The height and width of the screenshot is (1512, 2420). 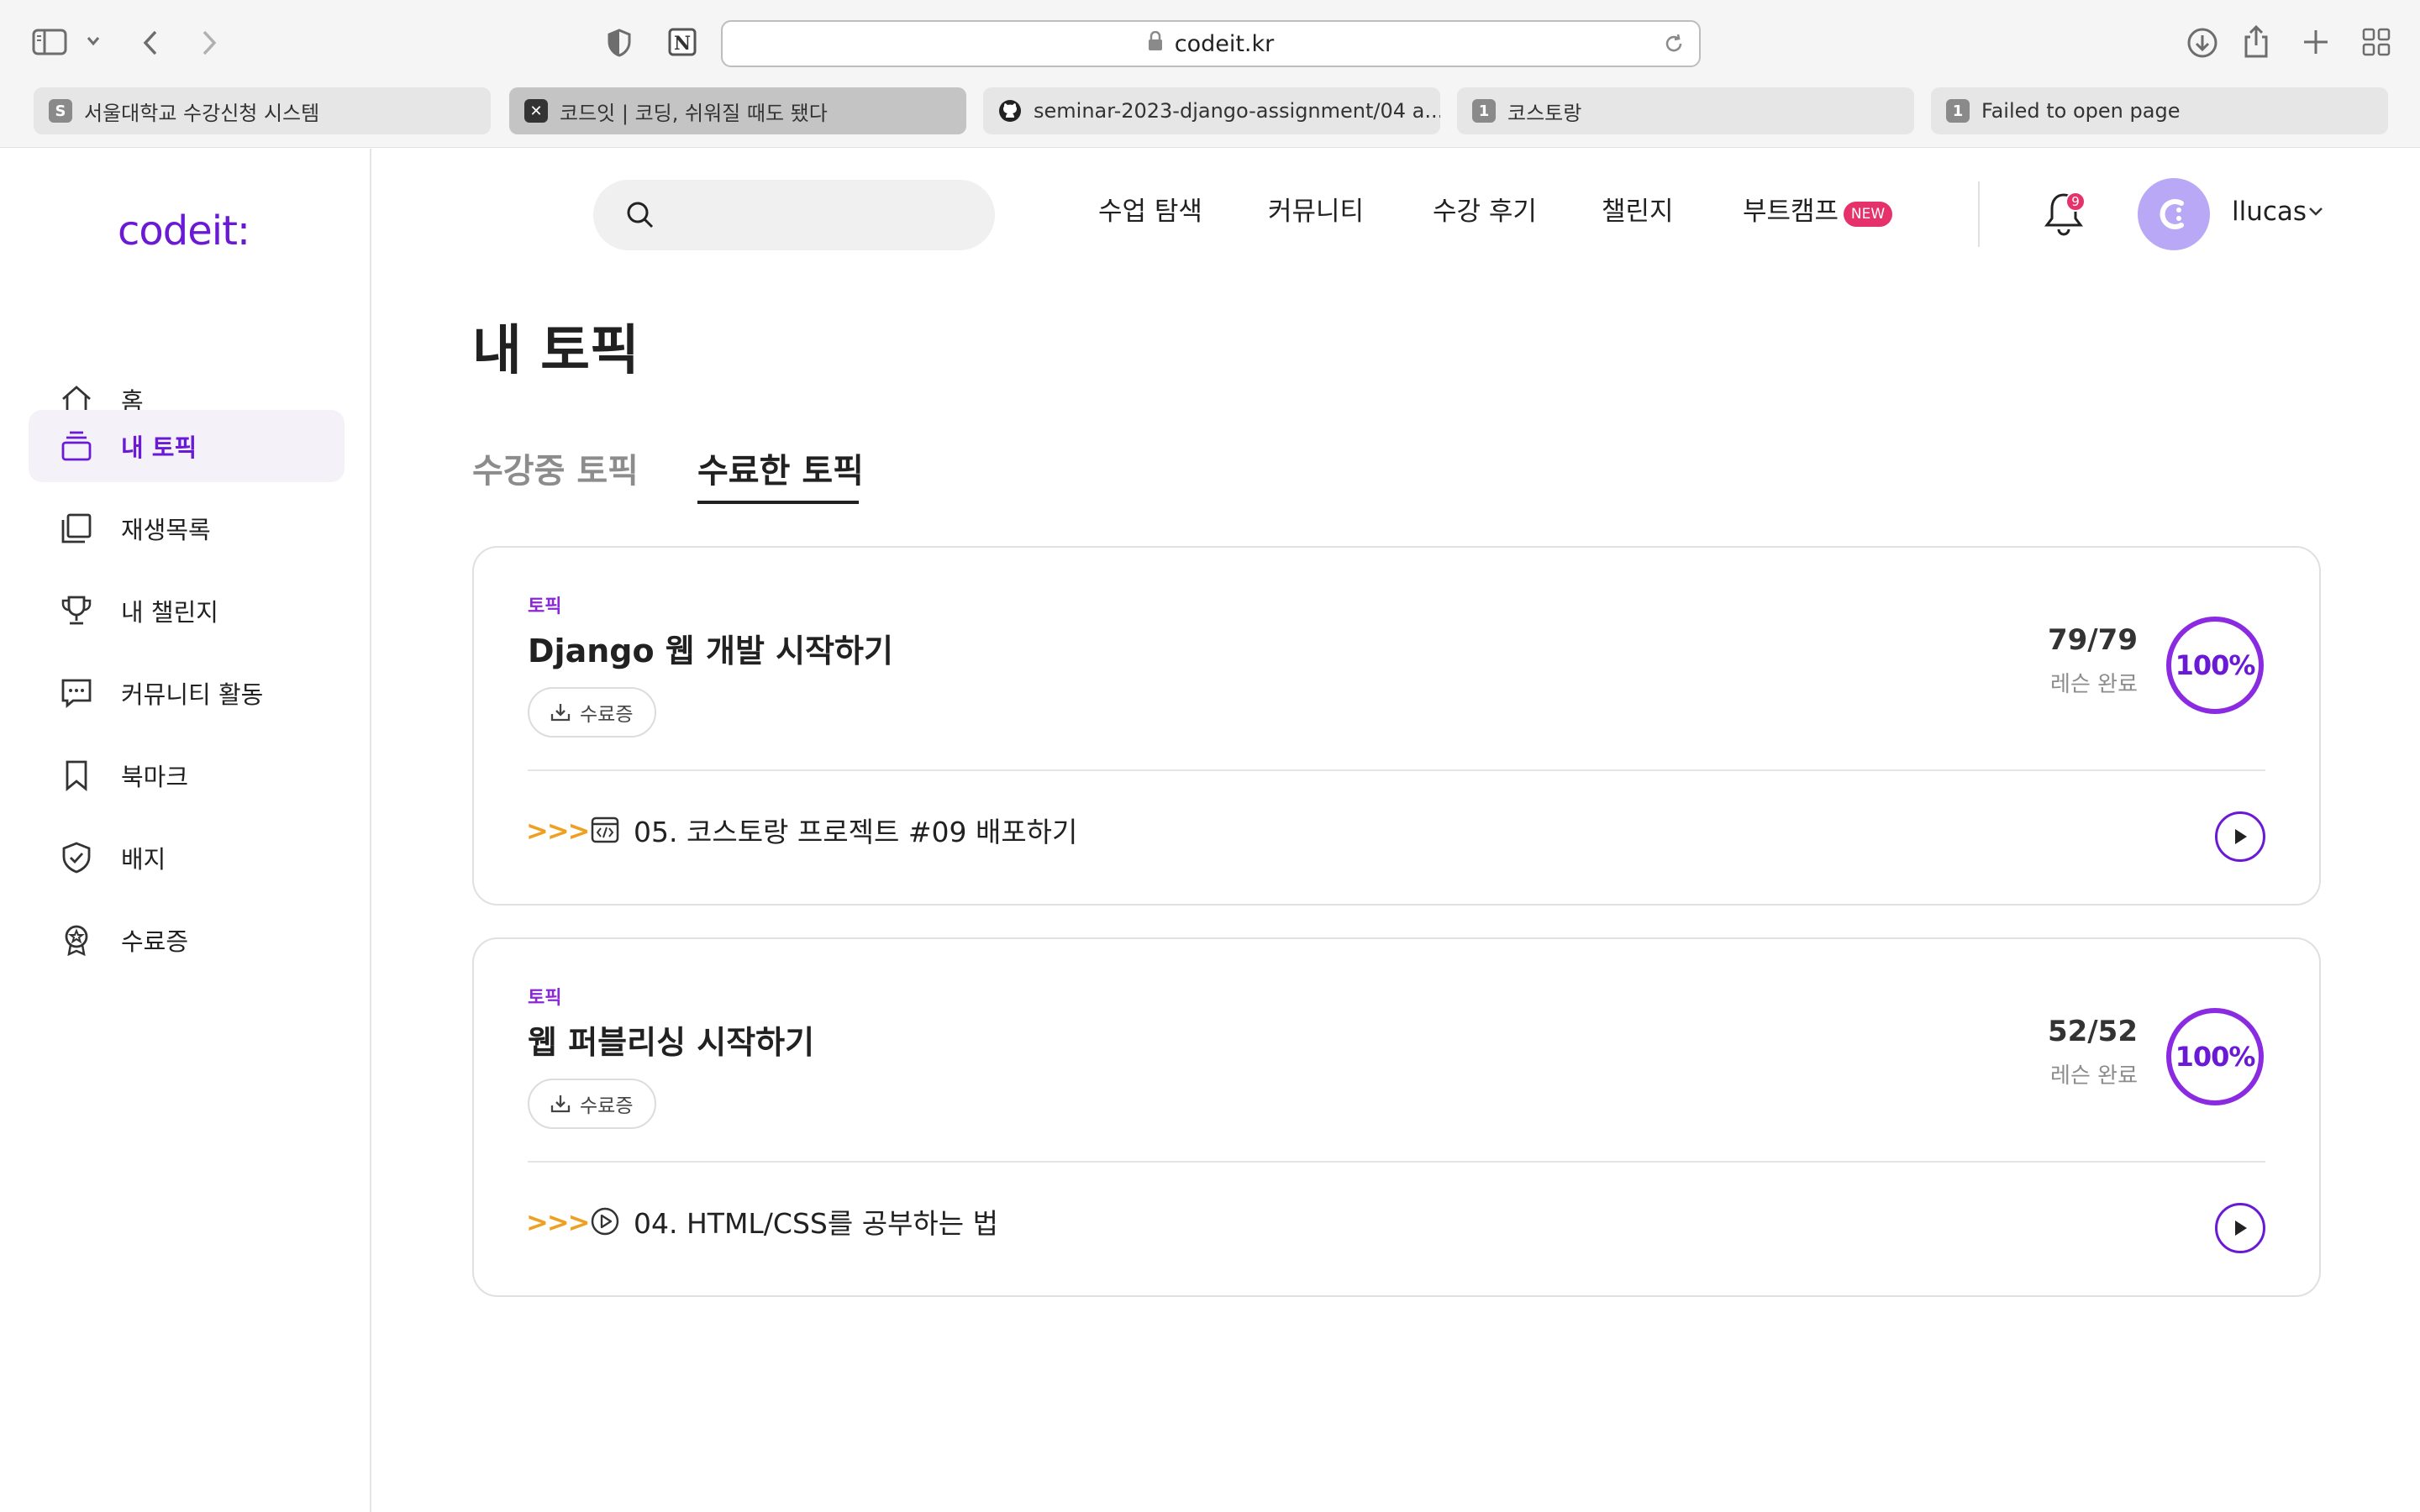 I want to click on new-badge: NEW, so click(x=1868, y=214).